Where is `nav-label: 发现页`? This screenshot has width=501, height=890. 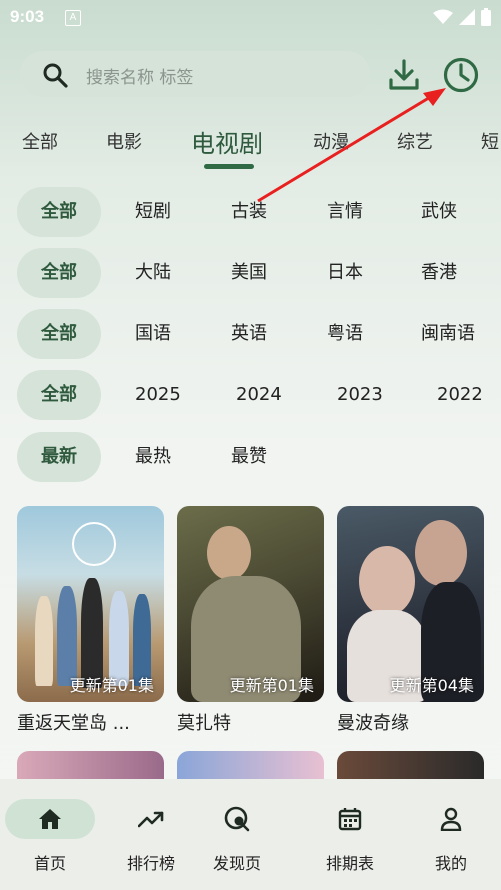 nav-label: 发现页 is located at coordinates (236, 863).